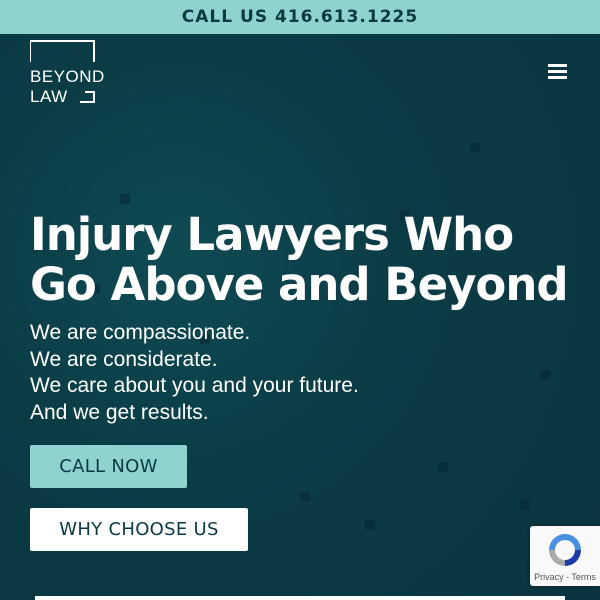  What do you see at coordinates (140, 332) in the screenshot?
I see `tagline-line: We are compassionate.` at bounding box center [140, 332].